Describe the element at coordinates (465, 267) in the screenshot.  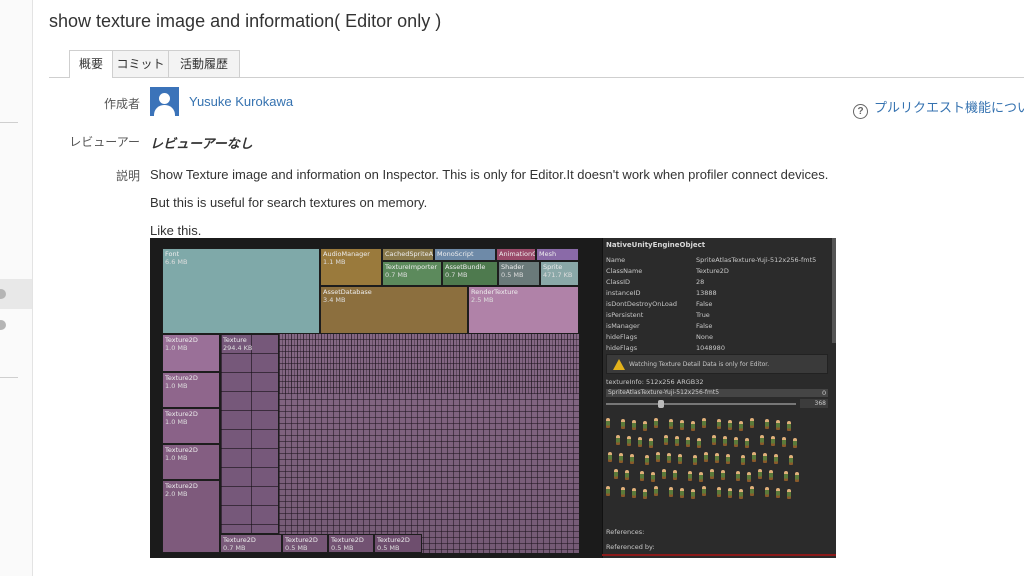
I see `block-name: AssetBundle` at that location.